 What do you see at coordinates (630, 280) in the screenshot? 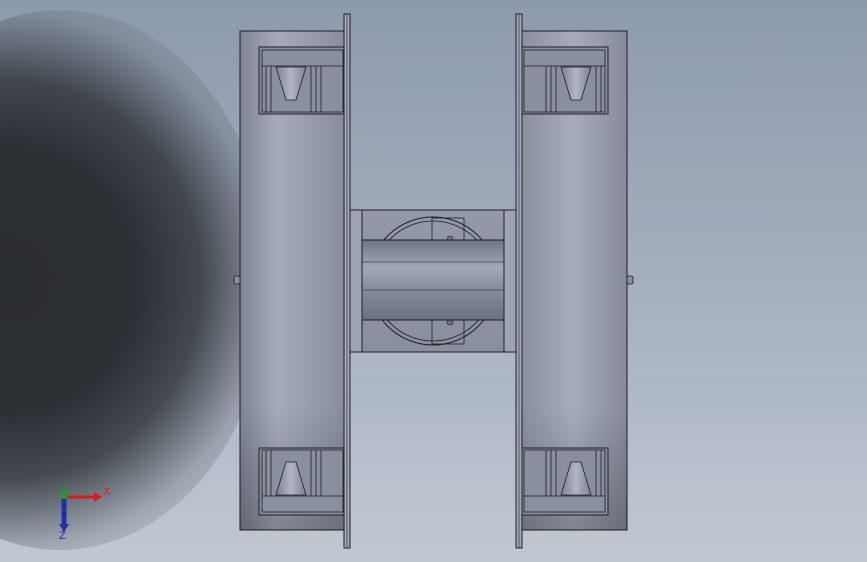
I see `right-stud` at bounding box center [630, 280].